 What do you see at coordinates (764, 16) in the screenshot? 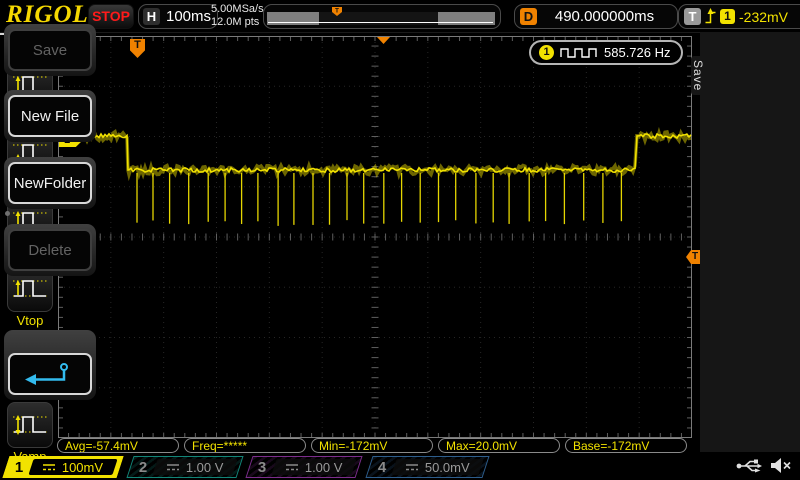
I see `trigger-level-value: -232mV` at bounding box center [764, 16].